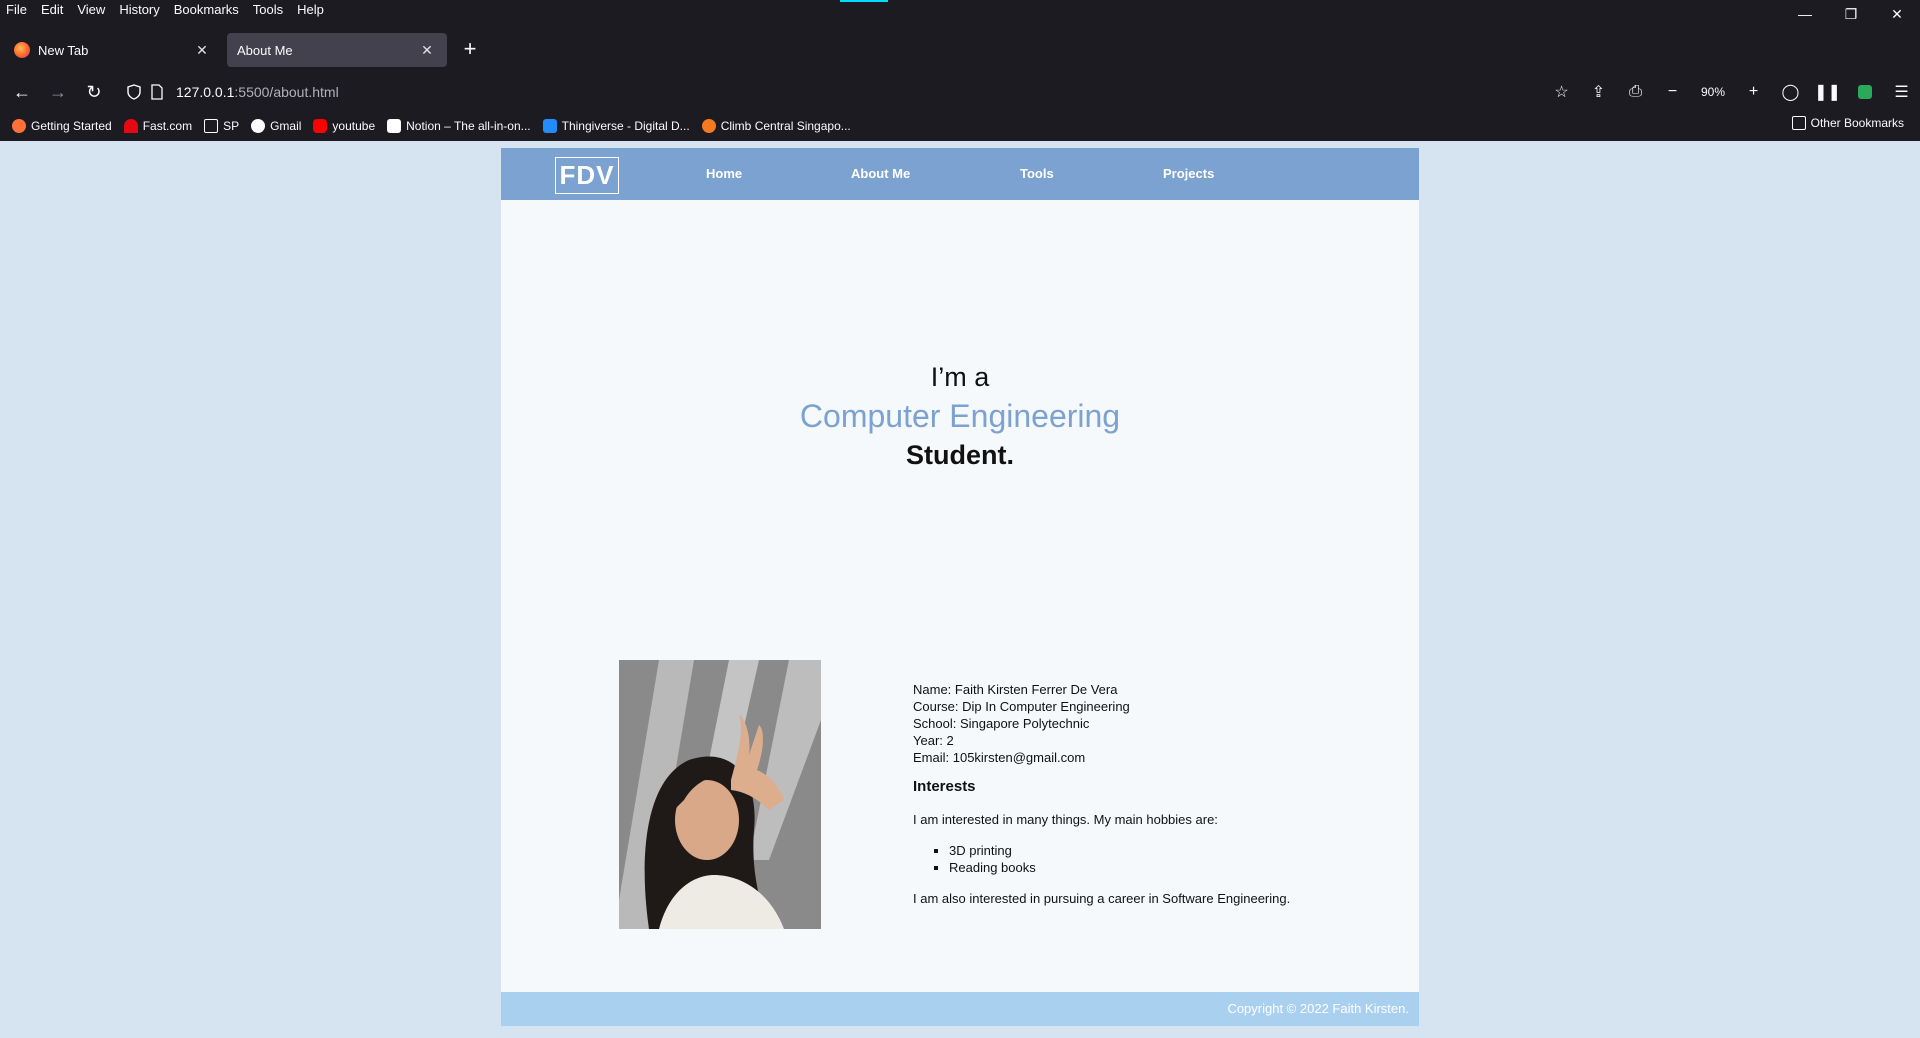 The width and height of the screenshot is (1920, 1038). What do you see at coordinates (113, 50) in the screenshot?
I see `tab-new-tab: New Tab ✕` at bounding box center [113, 50].